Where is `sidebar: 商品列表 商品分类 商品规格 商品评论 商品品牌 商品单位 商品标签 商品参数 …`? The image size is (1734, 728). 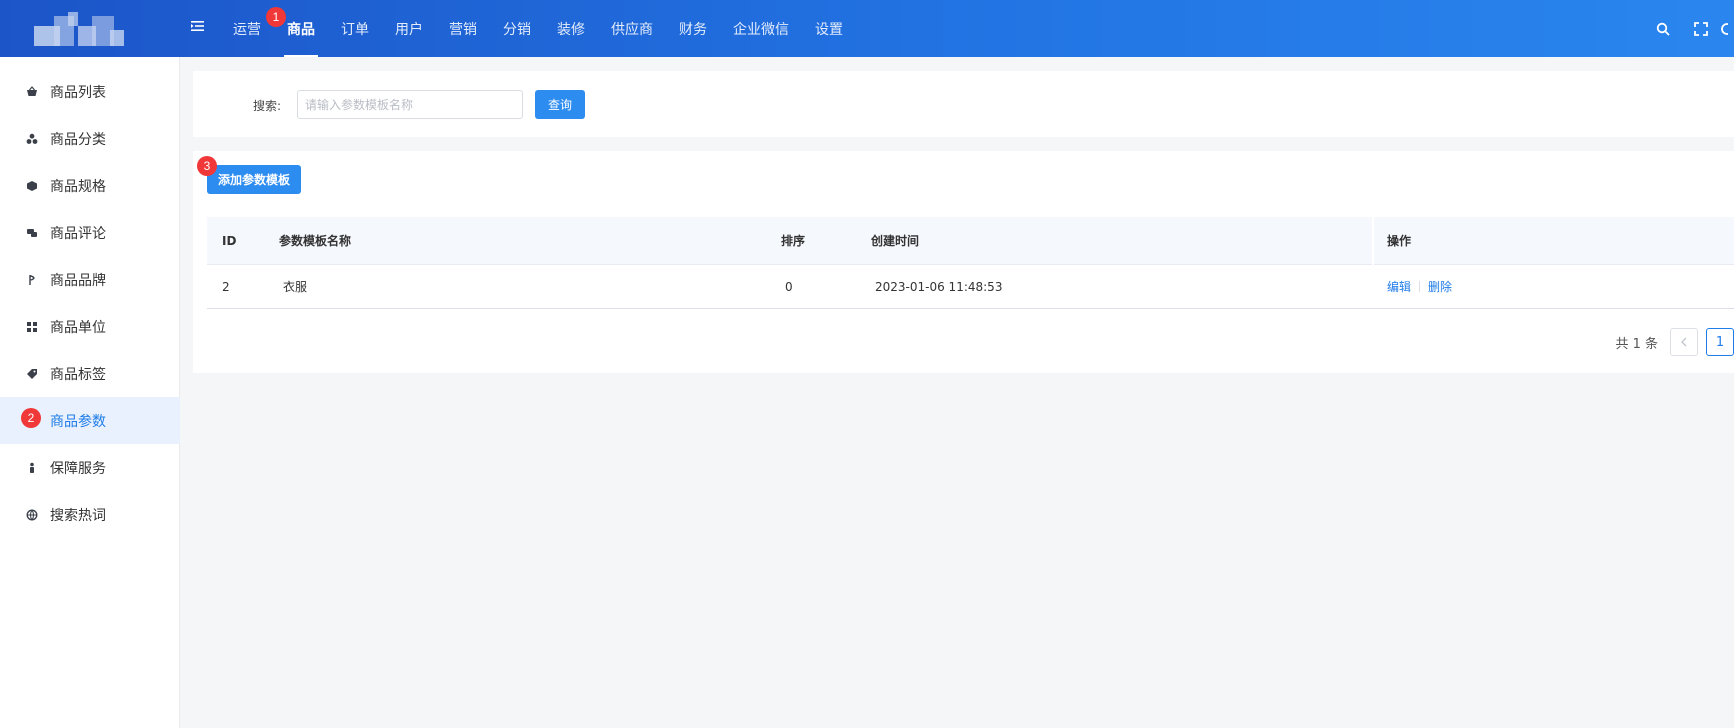 sidebar: 商品列表 商品分类 商品规格 商品评论 商品品牌 商品单位 商品标签 商品参数 … is located at coordinates (90, 392).